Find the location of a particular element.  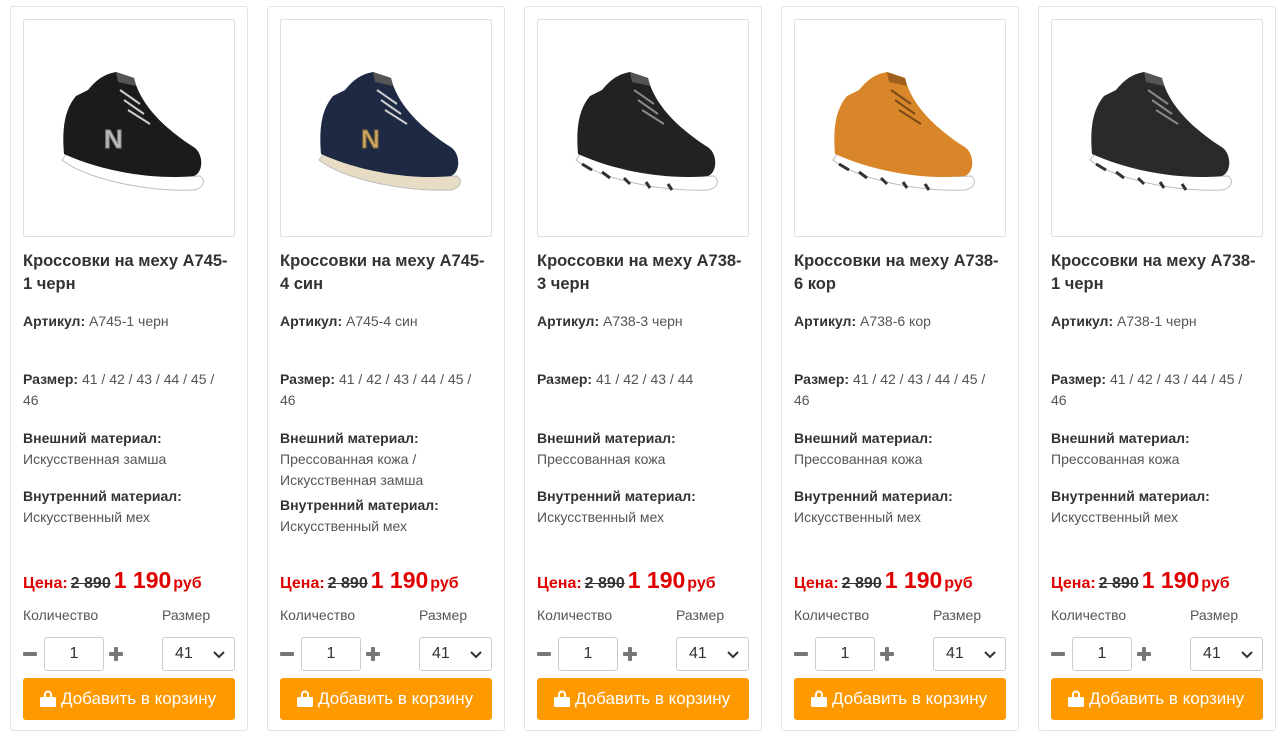

article-row: Артикул: А738-6 кор is located at coordinates (902, 321).